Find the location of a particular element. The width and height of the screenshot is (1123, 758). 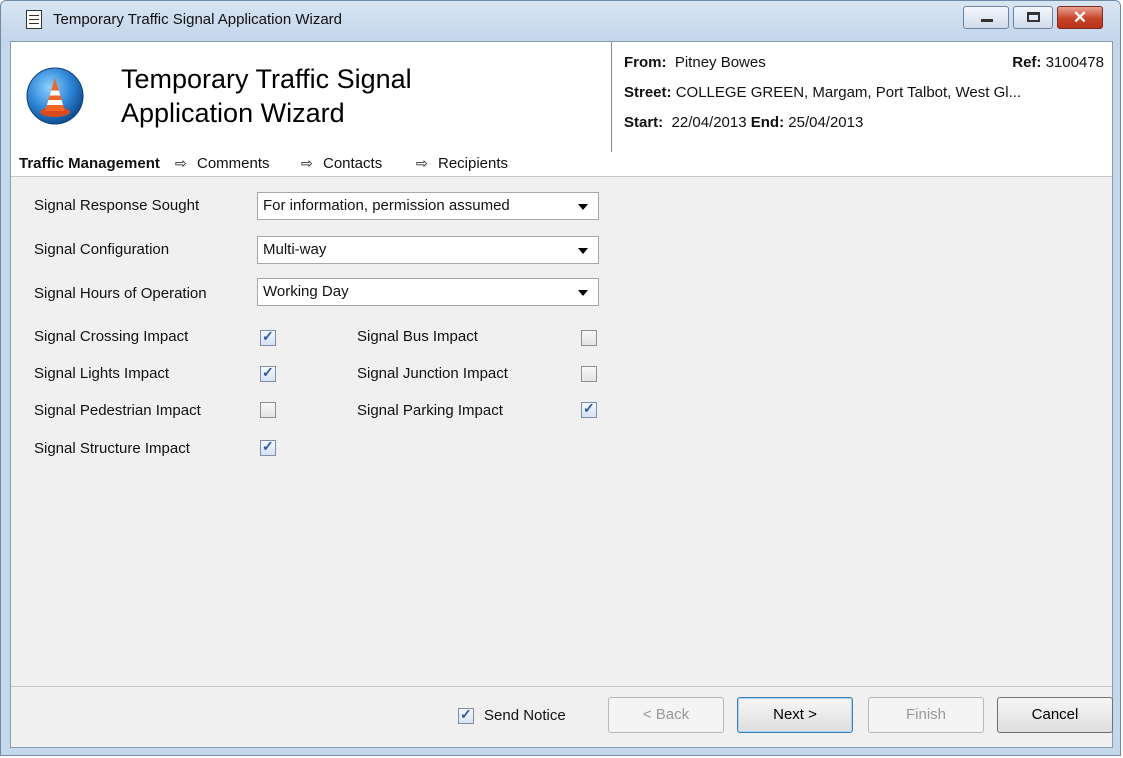

from-label: From: is located at coordinates (645, 62).